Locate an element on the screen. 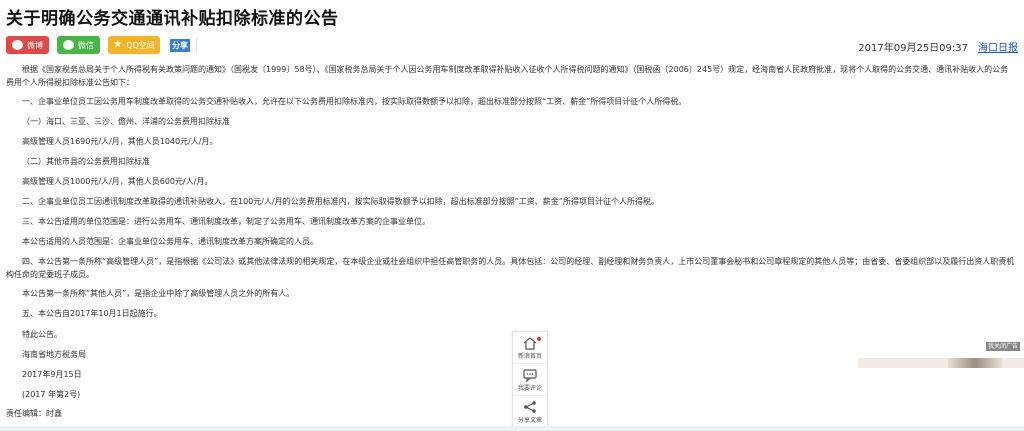  share-icon is located at coordinates (530, 407).